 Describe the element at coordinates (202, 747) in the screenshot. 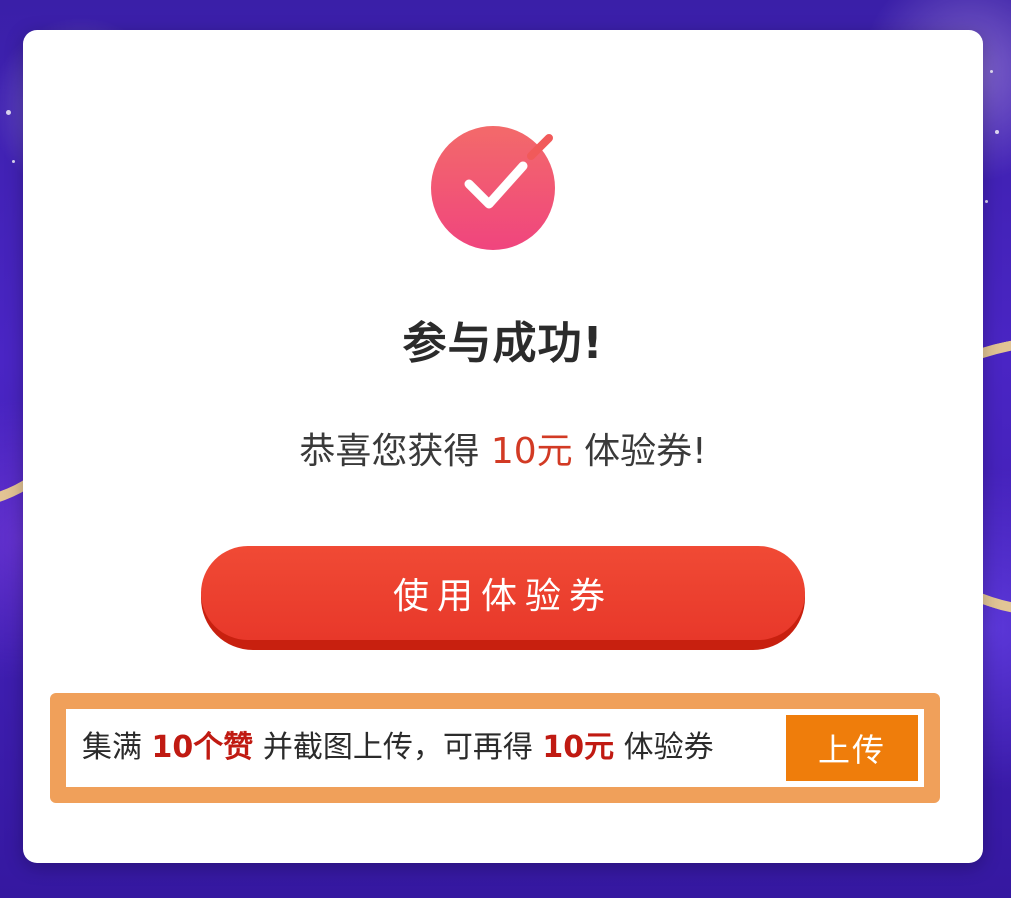

I see `likes-goal-highlight: 10个赞` at that location.